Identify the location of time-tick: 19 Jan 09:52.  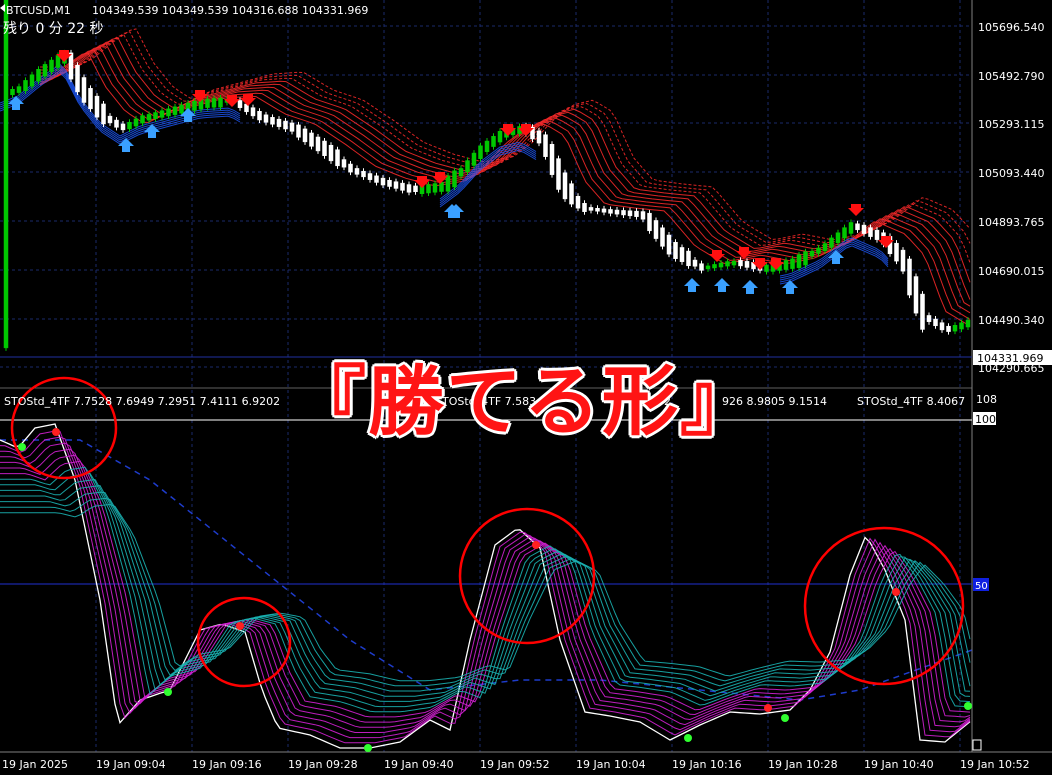
(515, 764).